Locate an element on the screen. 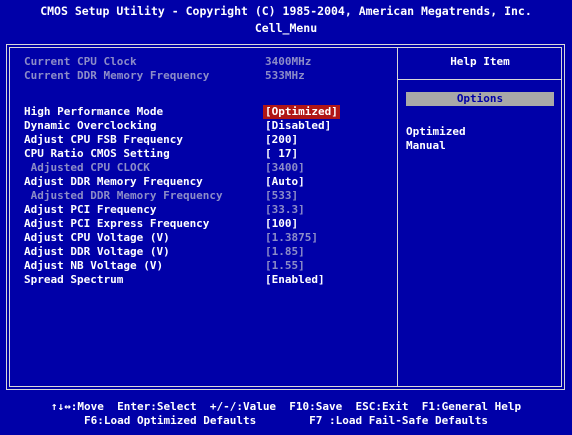 The image size is (572, 435). info-label: Current DDR Memory Frequency is located at coordinates (117, 75).